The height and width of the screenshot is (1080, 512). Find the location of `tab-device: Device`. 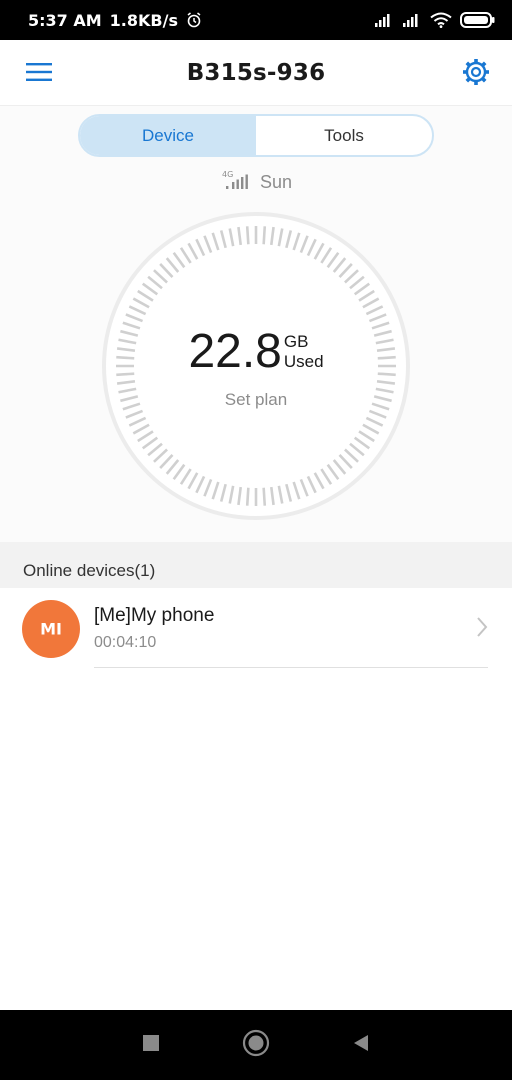

tab-device: Device is located at coordinates (168, 135).